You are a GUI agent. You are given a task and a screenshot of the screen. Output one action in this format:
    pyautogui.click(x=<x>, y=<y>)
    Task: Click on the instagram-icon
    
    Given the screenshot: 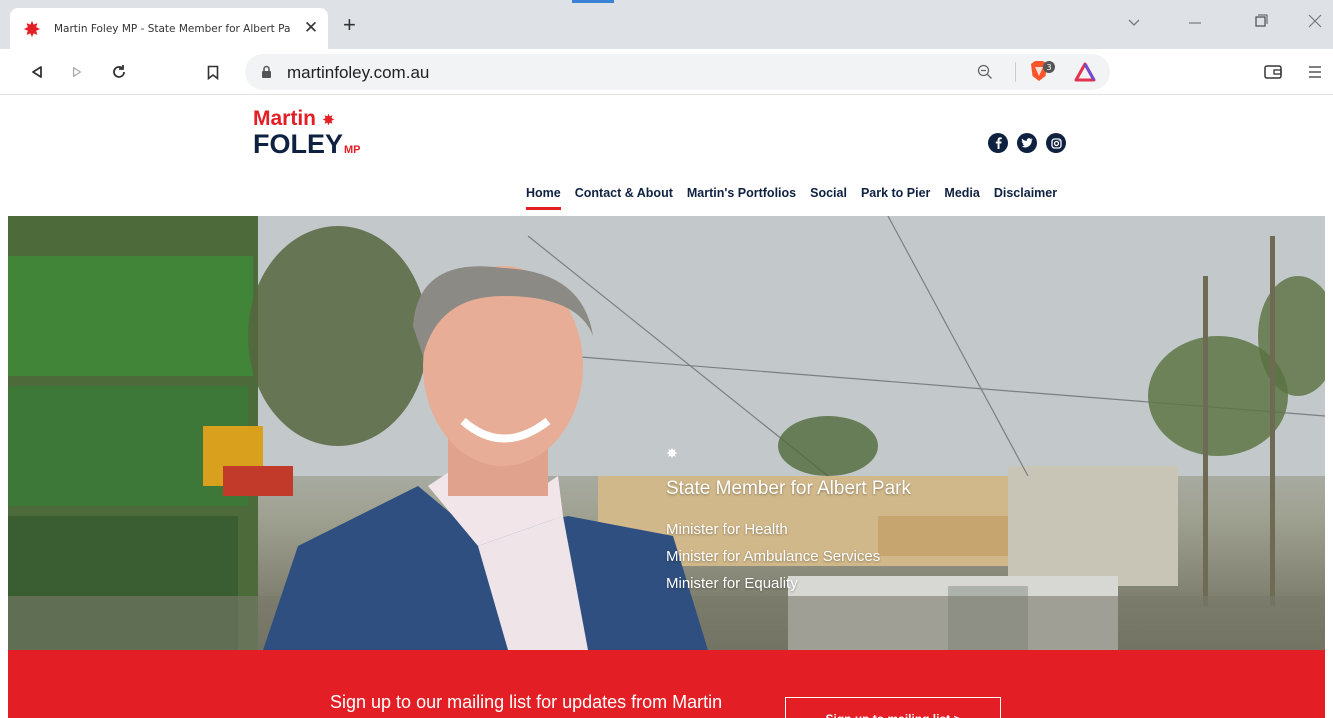 What is the action you would take?
    pyautogui.click(x=1056, y=143)
    